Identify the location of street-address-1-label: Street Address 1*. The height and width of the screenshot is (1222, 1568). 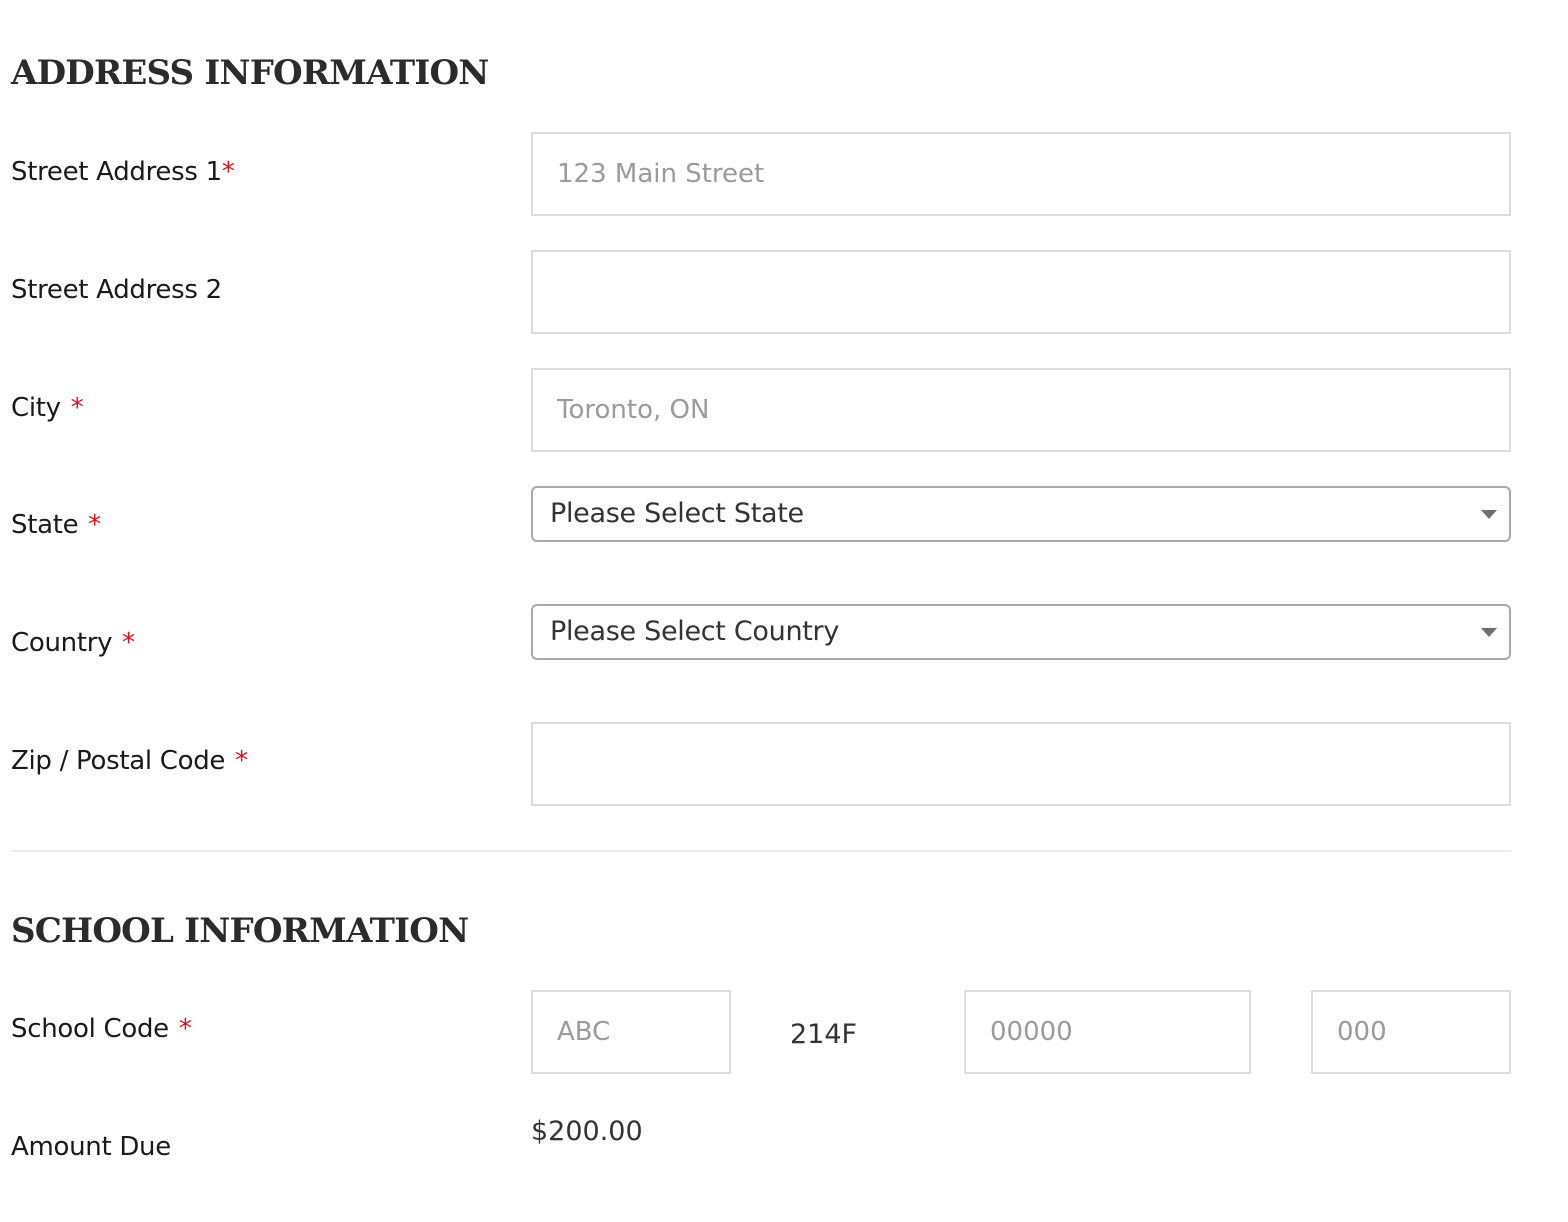
(123, 172).